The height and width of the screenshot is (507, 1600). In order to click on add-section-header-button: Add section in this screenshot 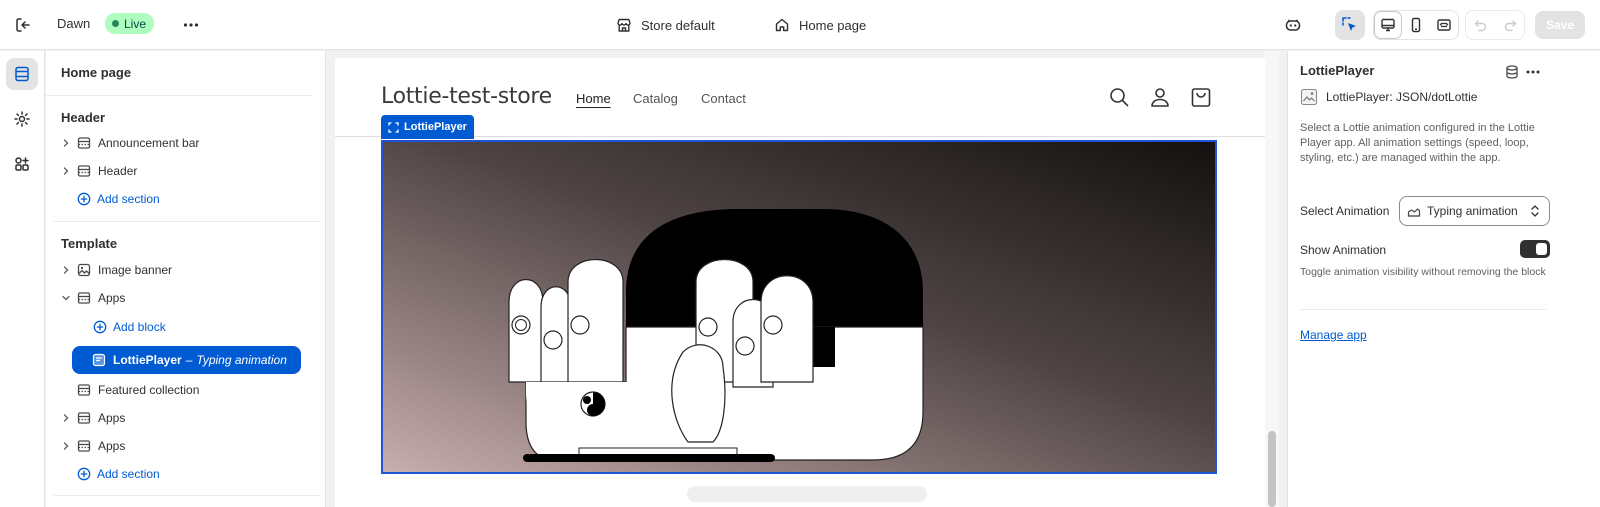, I will do `click(118, 199)`.